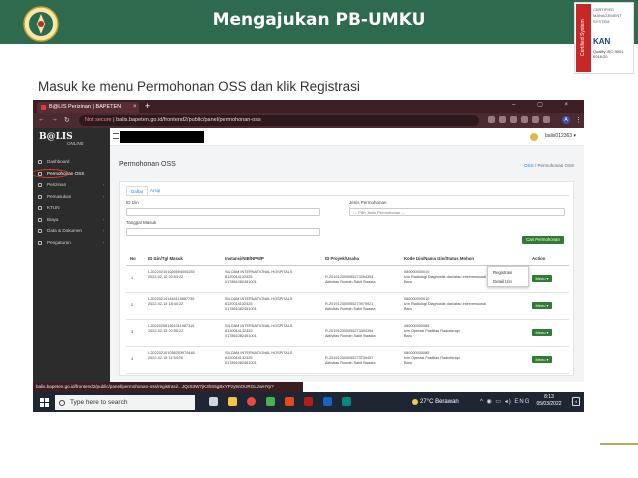 This screenshot has width=638, height=478. Describe the element at coordinates (71, 208) in the screenshot. I see `sidebar-item-ktun: KTUN` at that location.